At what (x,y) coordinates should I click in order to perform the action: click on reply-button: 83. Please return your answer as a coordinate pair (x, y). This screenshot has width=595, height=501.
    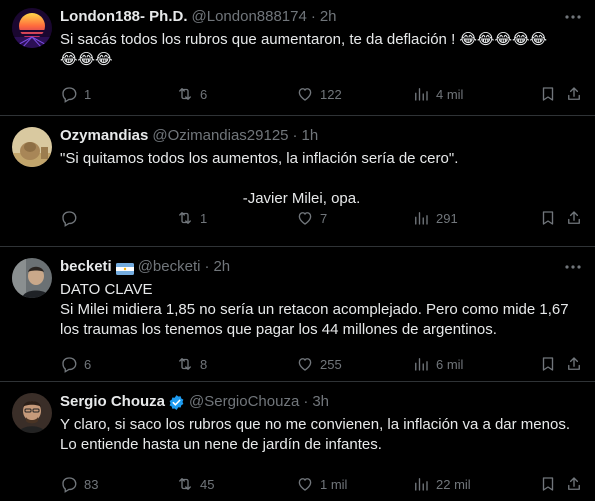
    Looking at the image, I should click on (79, 484).